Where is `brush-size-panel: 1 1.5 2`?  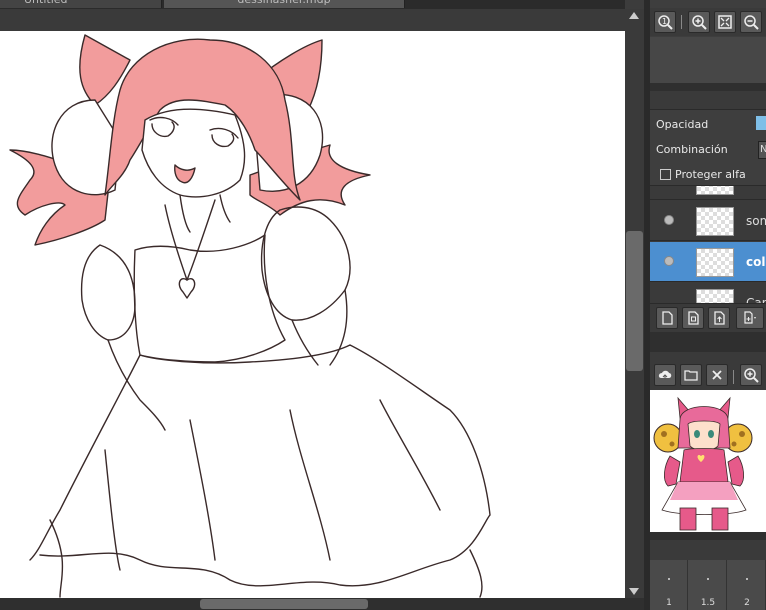
brush-size-panel: 1 1.5 2 is located at coordinates (708, 585).